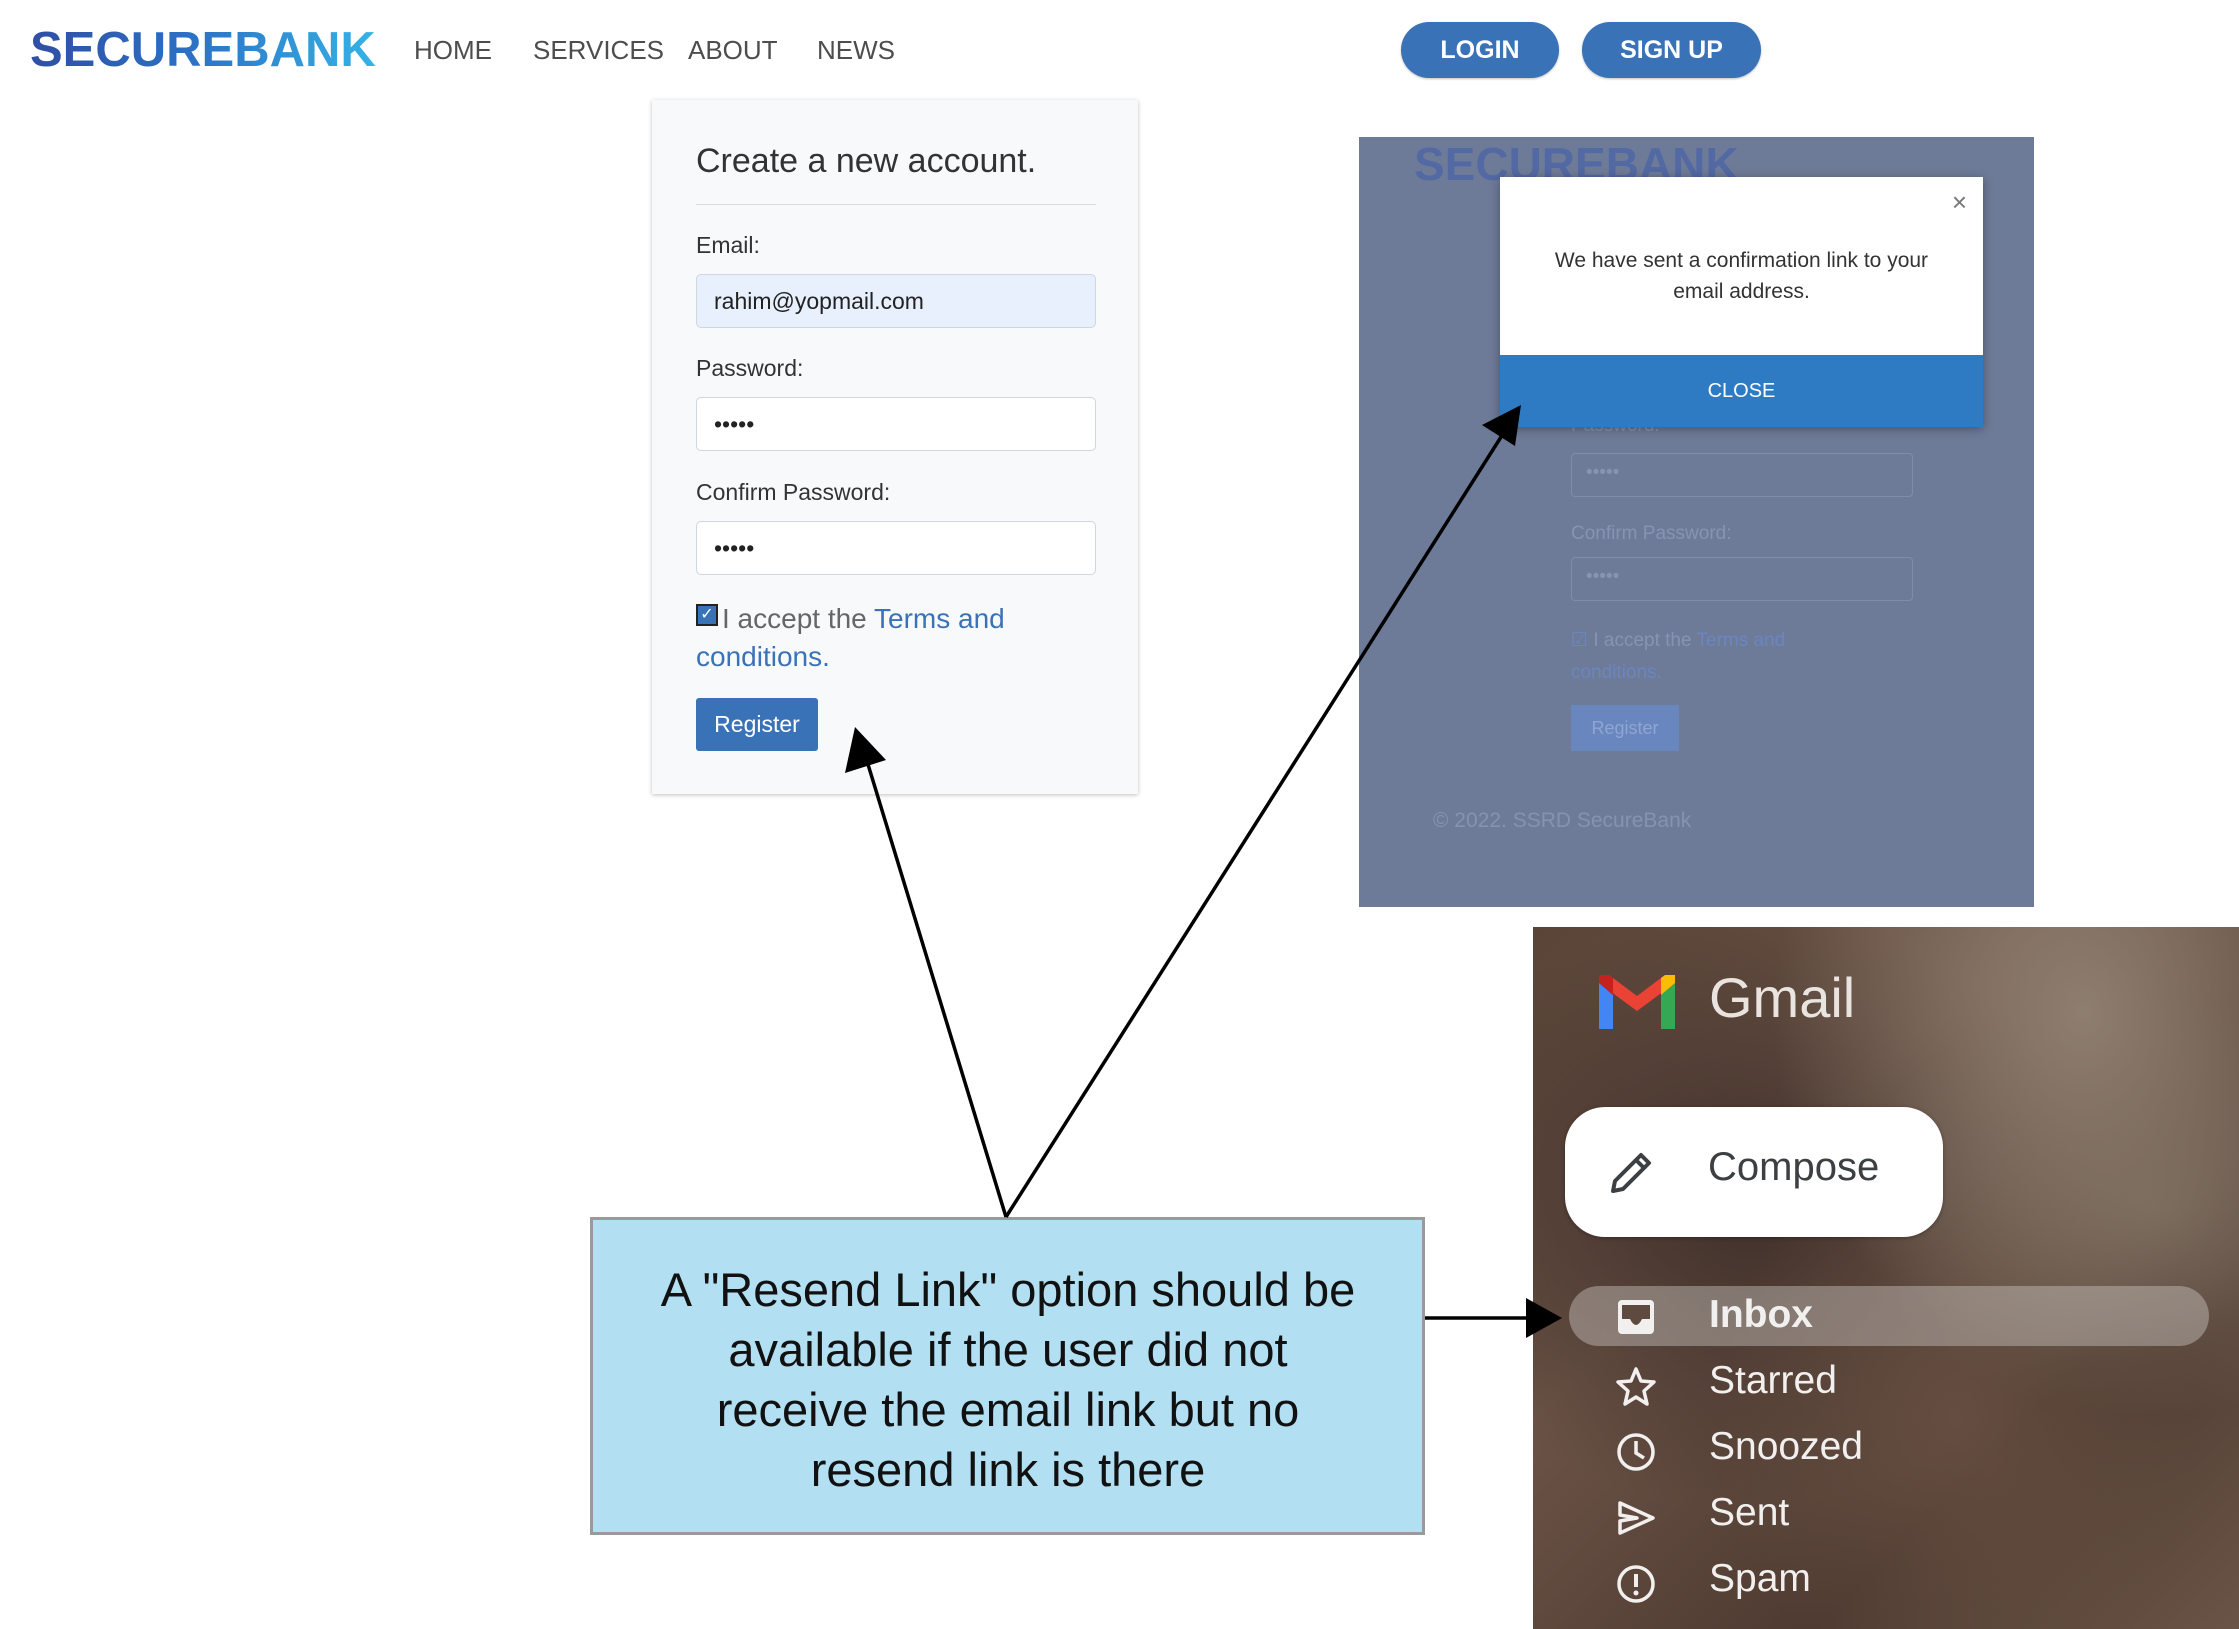 This screenshot has width=2239, height=1629. What do you see at coordinates (1749, 1513) in the screenshot?
I see `sidebar-item-sent: Sent` at bounding box center [1749, 1513].